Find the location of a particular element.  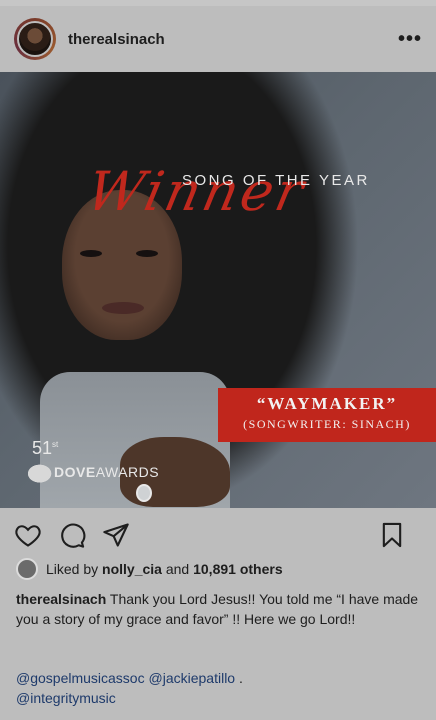

songwriter-credit: (SONGWRITER: SINACH) is located at coordinates (327, 424).